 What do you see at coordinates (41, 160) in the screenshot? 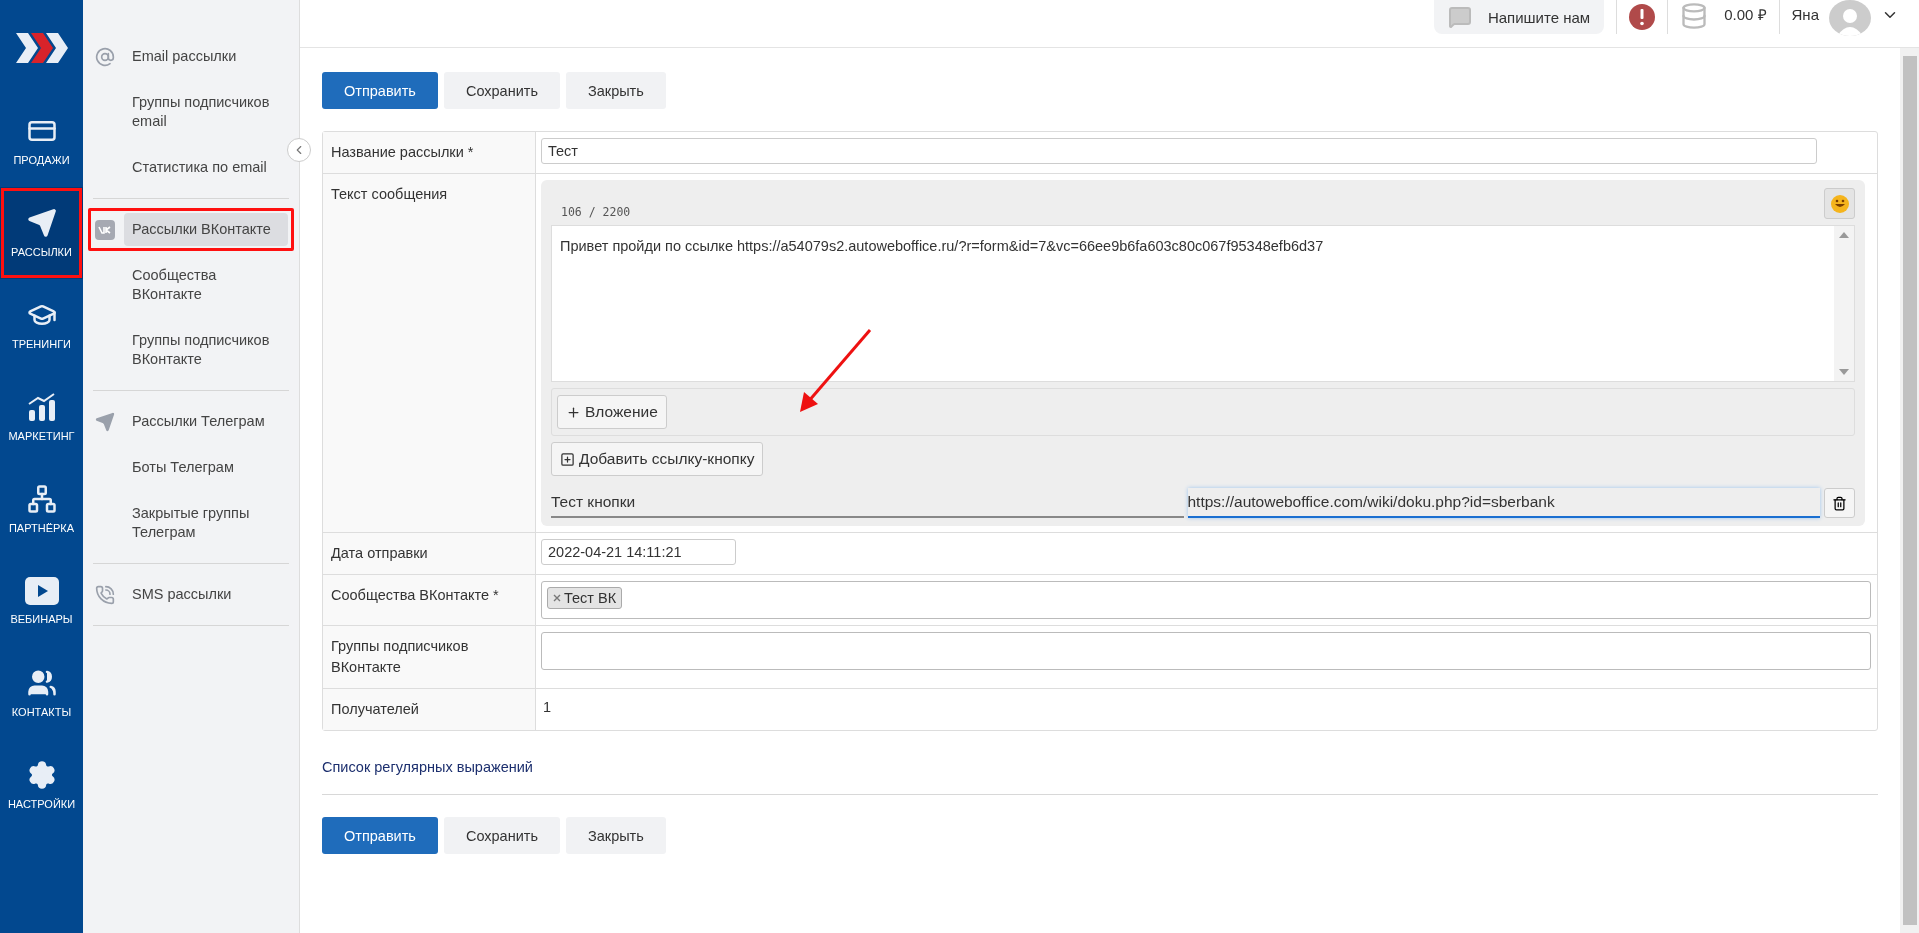
I see `nav-label: ПРОДАЖИ` at bounding box center [41, 160].